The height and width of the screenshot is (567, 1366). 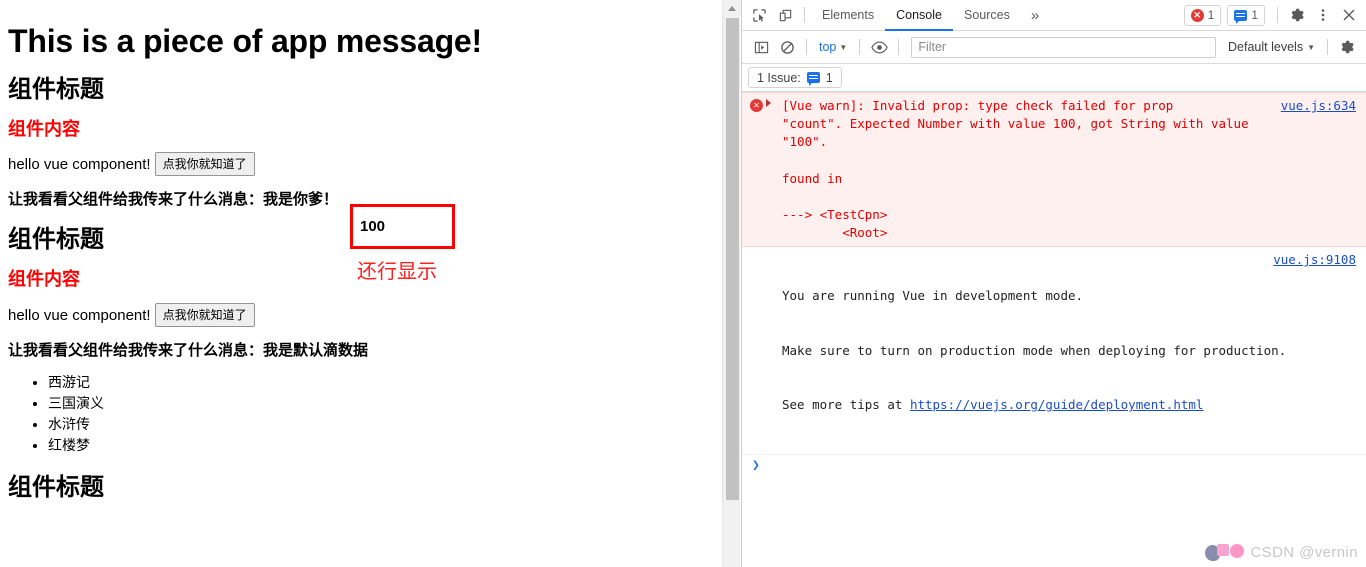 What do you see at coordinates (245, 41) in the screenshot?
I see `page-title: This is a piece of app message!` at bounding box center [245, 41].